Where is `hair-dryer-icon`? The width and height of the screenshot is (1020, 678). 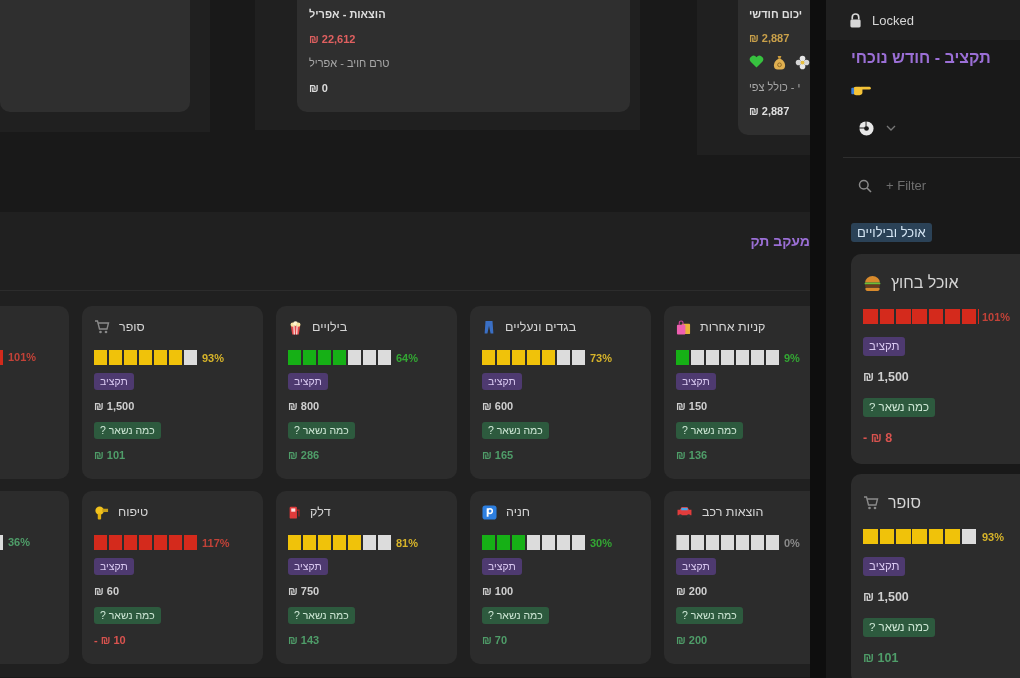
hair-dryer-icon is located at coordinates (101, 512).